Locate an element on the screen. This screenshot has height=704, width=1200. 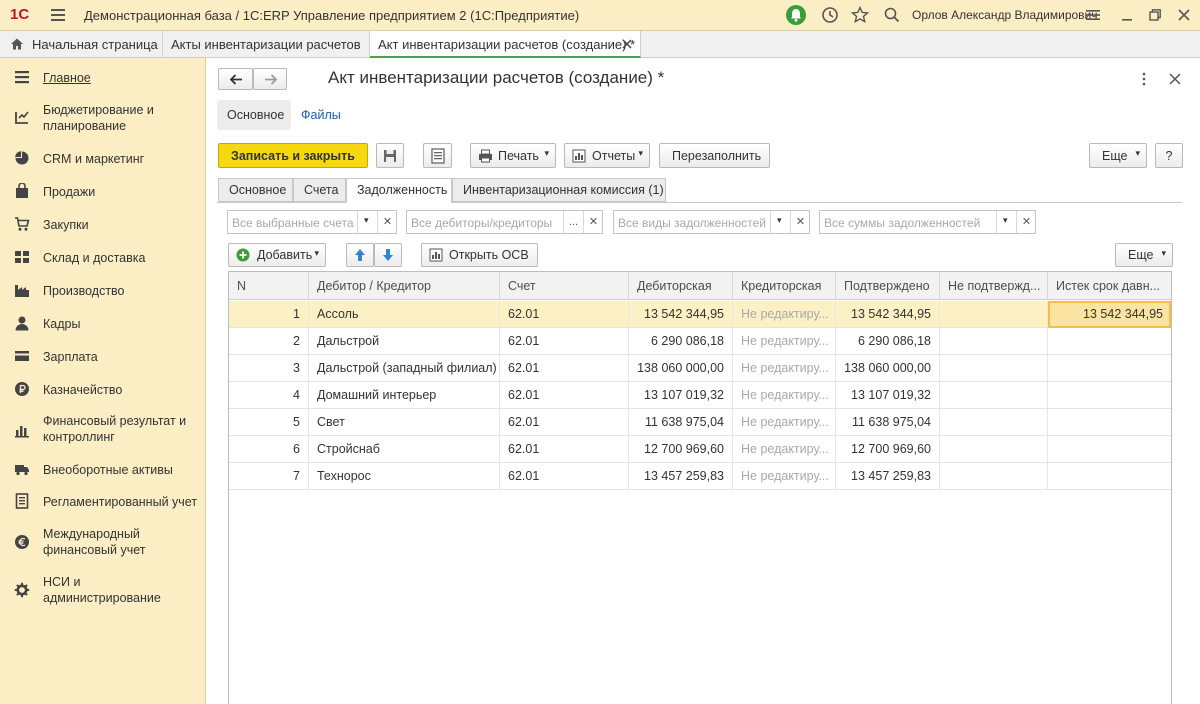
debt-type-filter: Все виды задолженностей ▾ ✕ is located at coordinates (711, 222).